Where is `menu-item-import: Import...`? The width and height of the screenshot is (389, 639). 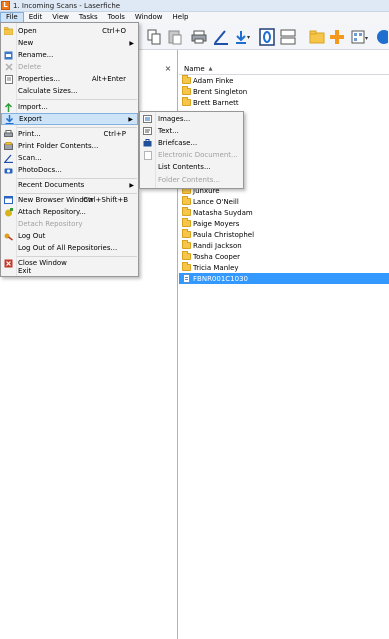
menu-item-import: Import... is located at coordinates (69, 107).